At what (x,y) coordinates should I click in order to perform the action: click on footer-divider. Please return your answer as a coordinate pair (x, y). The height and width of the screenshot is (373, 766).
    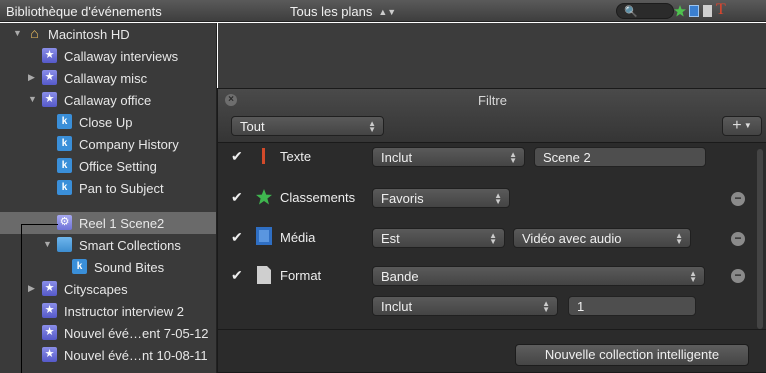
    Looking at the image, I should click on (492, 329).